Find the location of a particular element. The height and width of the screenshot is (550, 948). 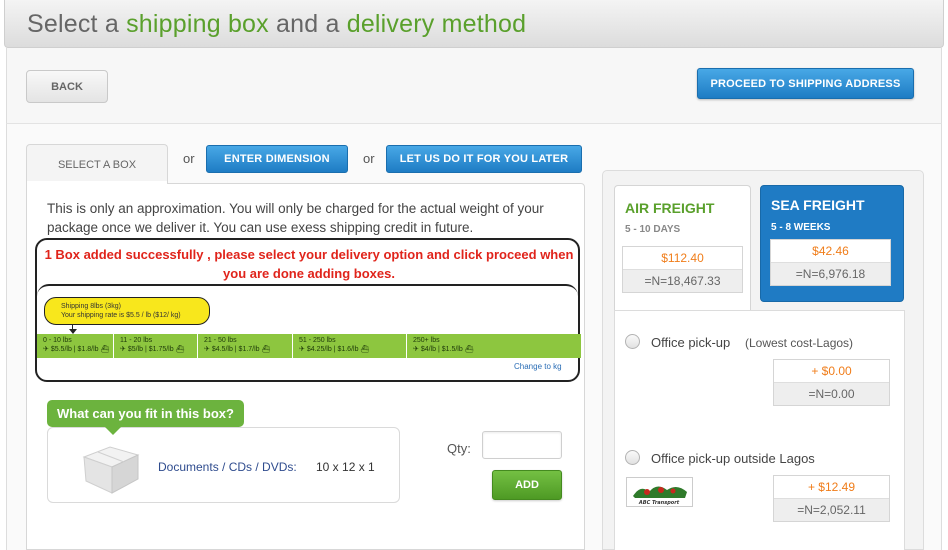

price-usd: + $0.00 is located at coordinates (831, 371).